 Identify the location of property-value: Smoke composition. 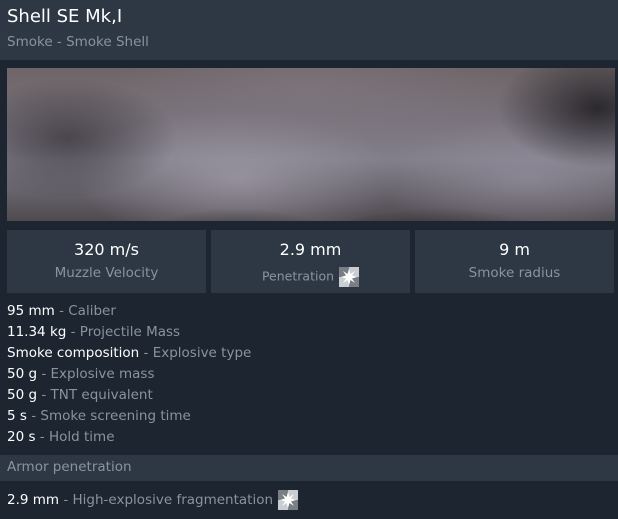
(73, 353).